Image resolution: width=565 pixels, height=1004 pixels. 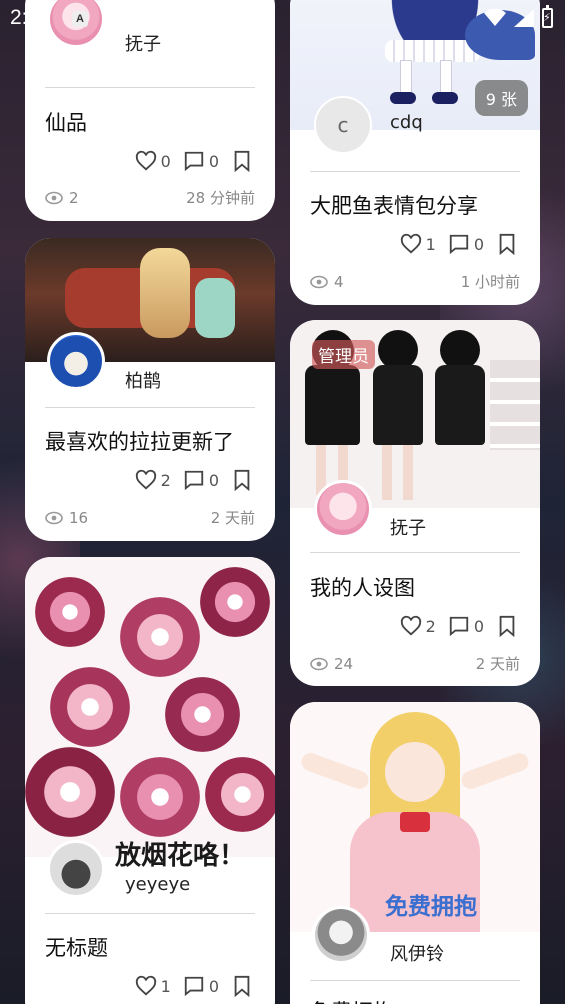 I want to click on view-count-value: 2, so click(x=74, y=197).